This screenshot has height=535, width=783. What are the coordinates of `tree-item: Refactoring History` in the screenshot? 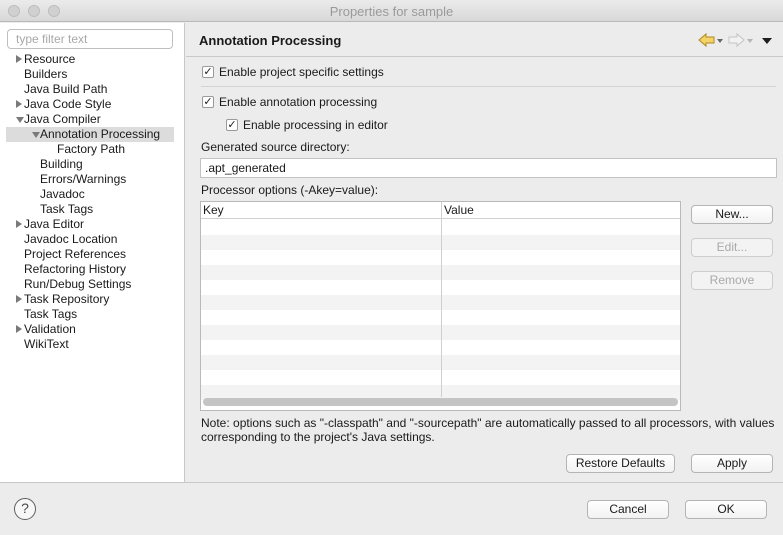 It's located at (92, 269).